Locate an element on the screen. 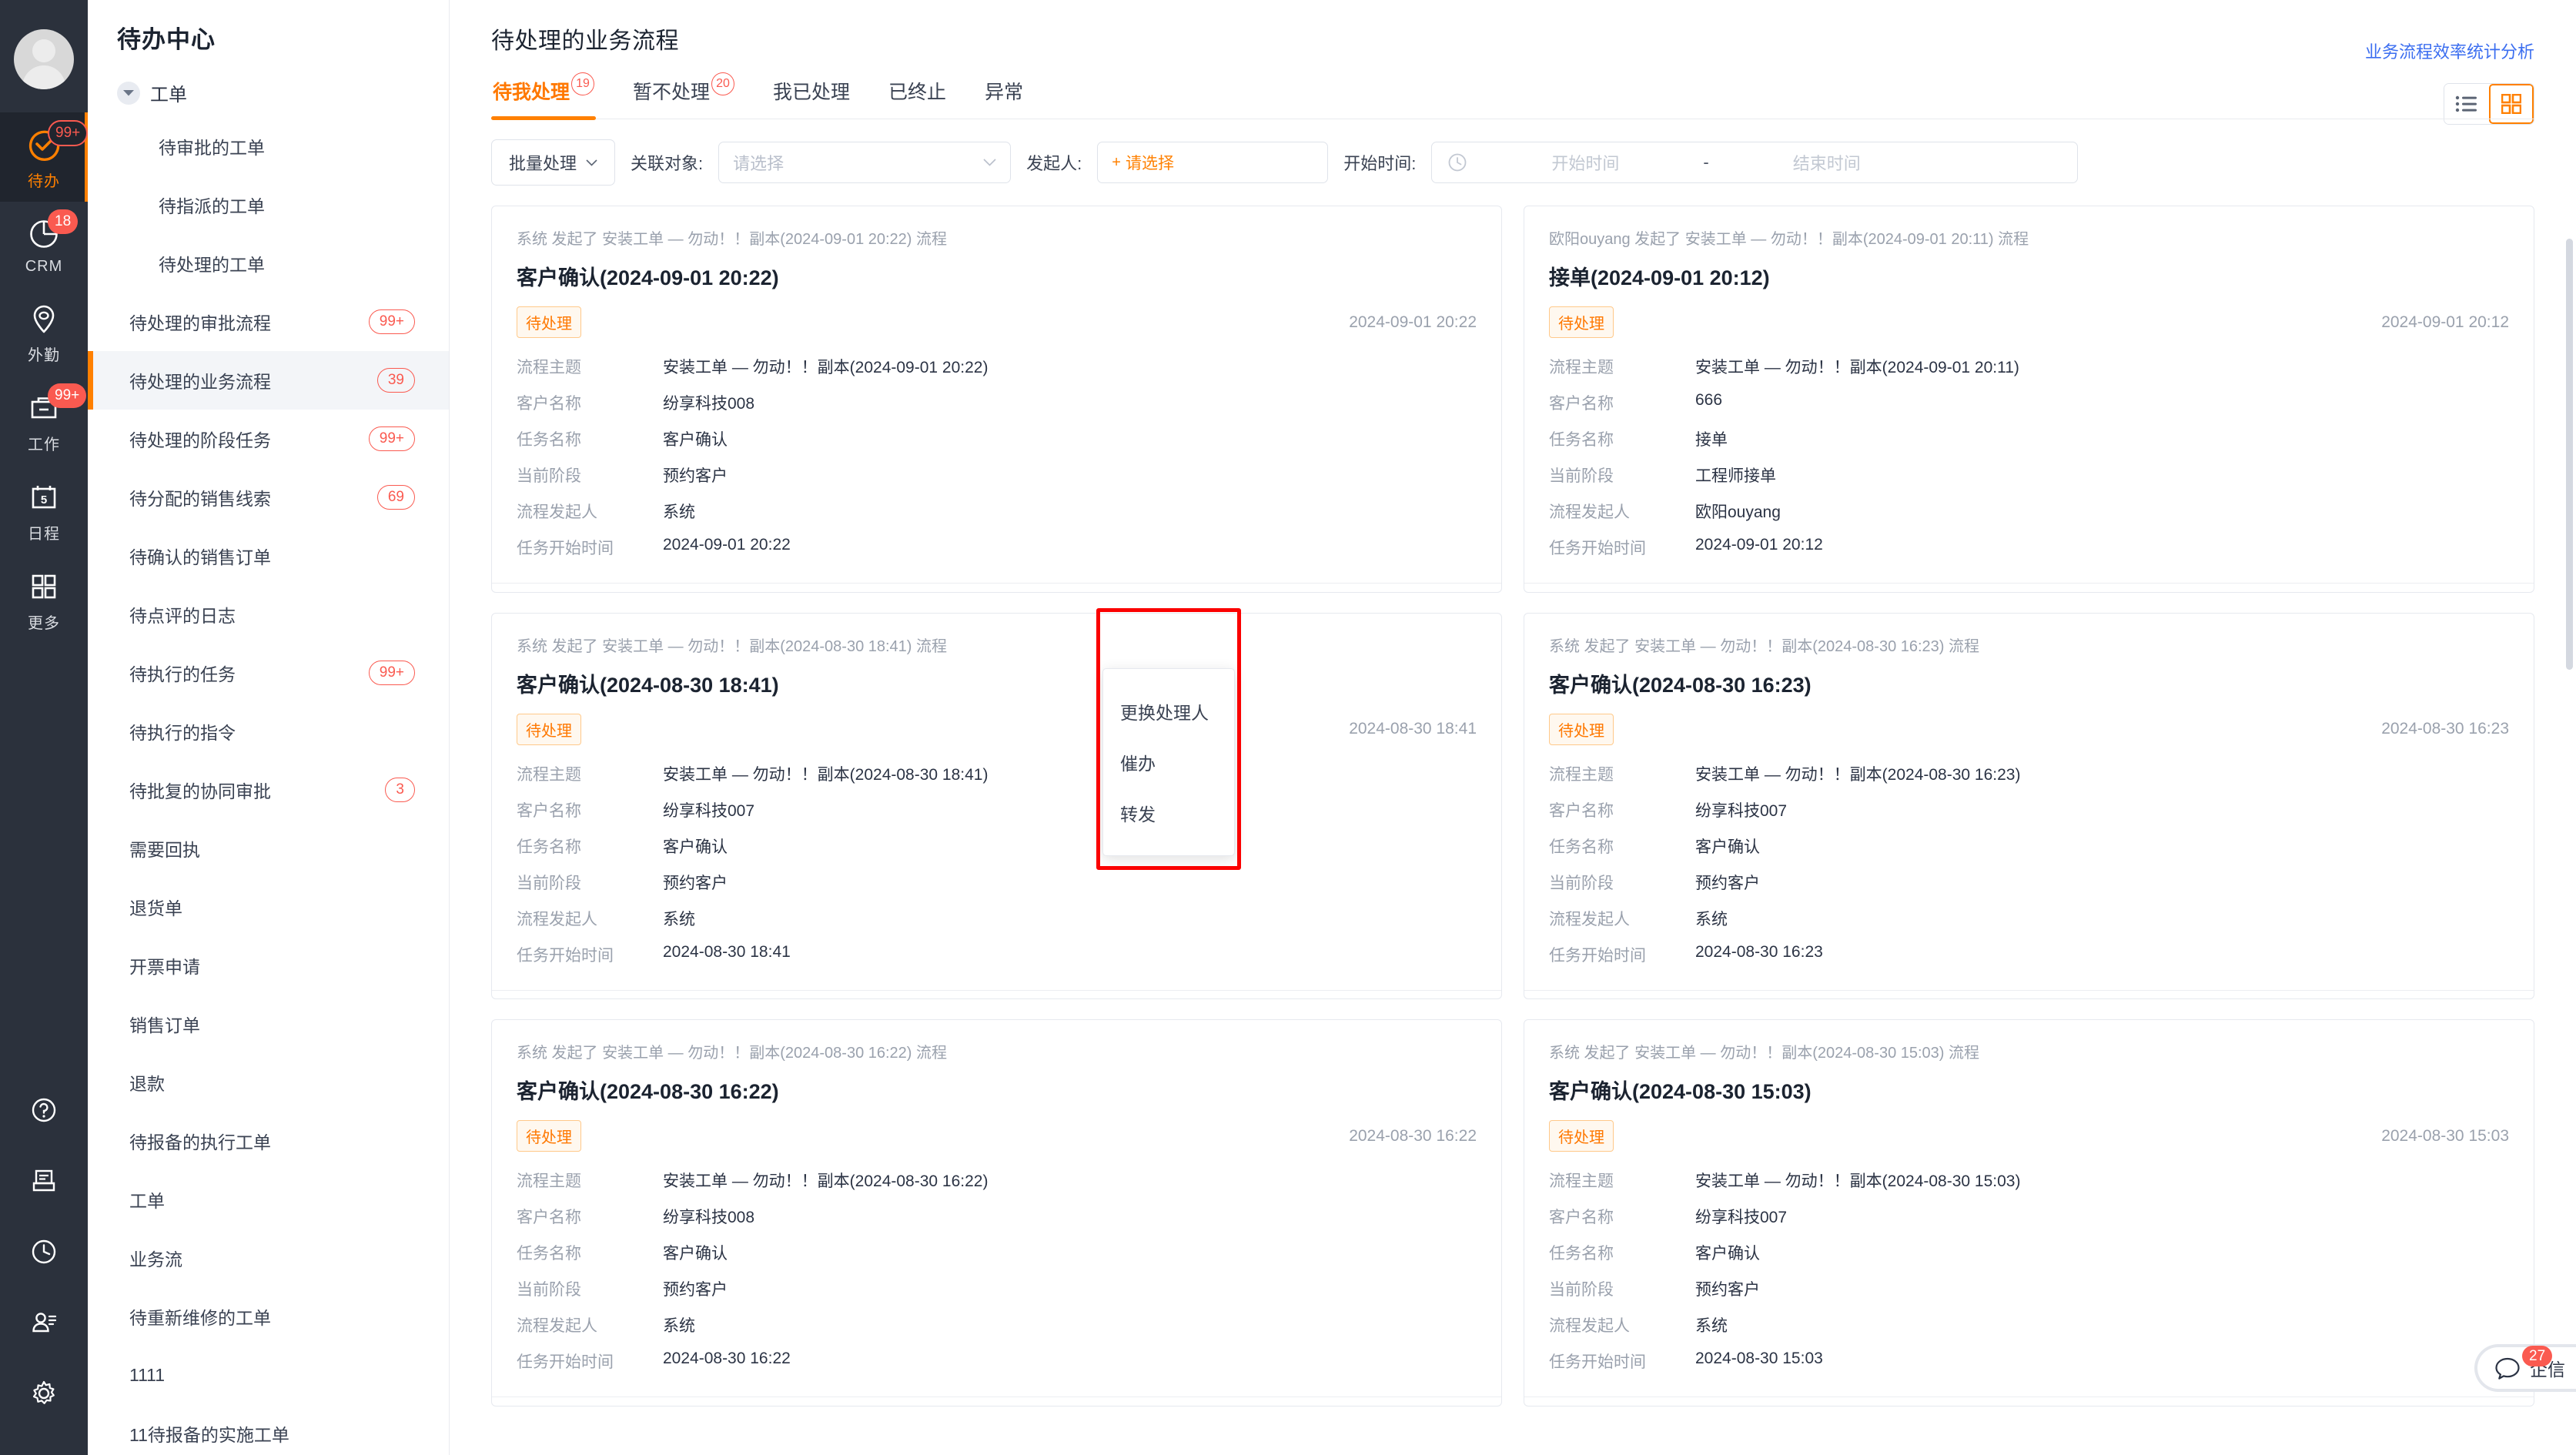 The width and height of the screenshot is (2576, 1455). nav-item-1: 待处理的业务流程 39 is located at coordinates (268, 381).